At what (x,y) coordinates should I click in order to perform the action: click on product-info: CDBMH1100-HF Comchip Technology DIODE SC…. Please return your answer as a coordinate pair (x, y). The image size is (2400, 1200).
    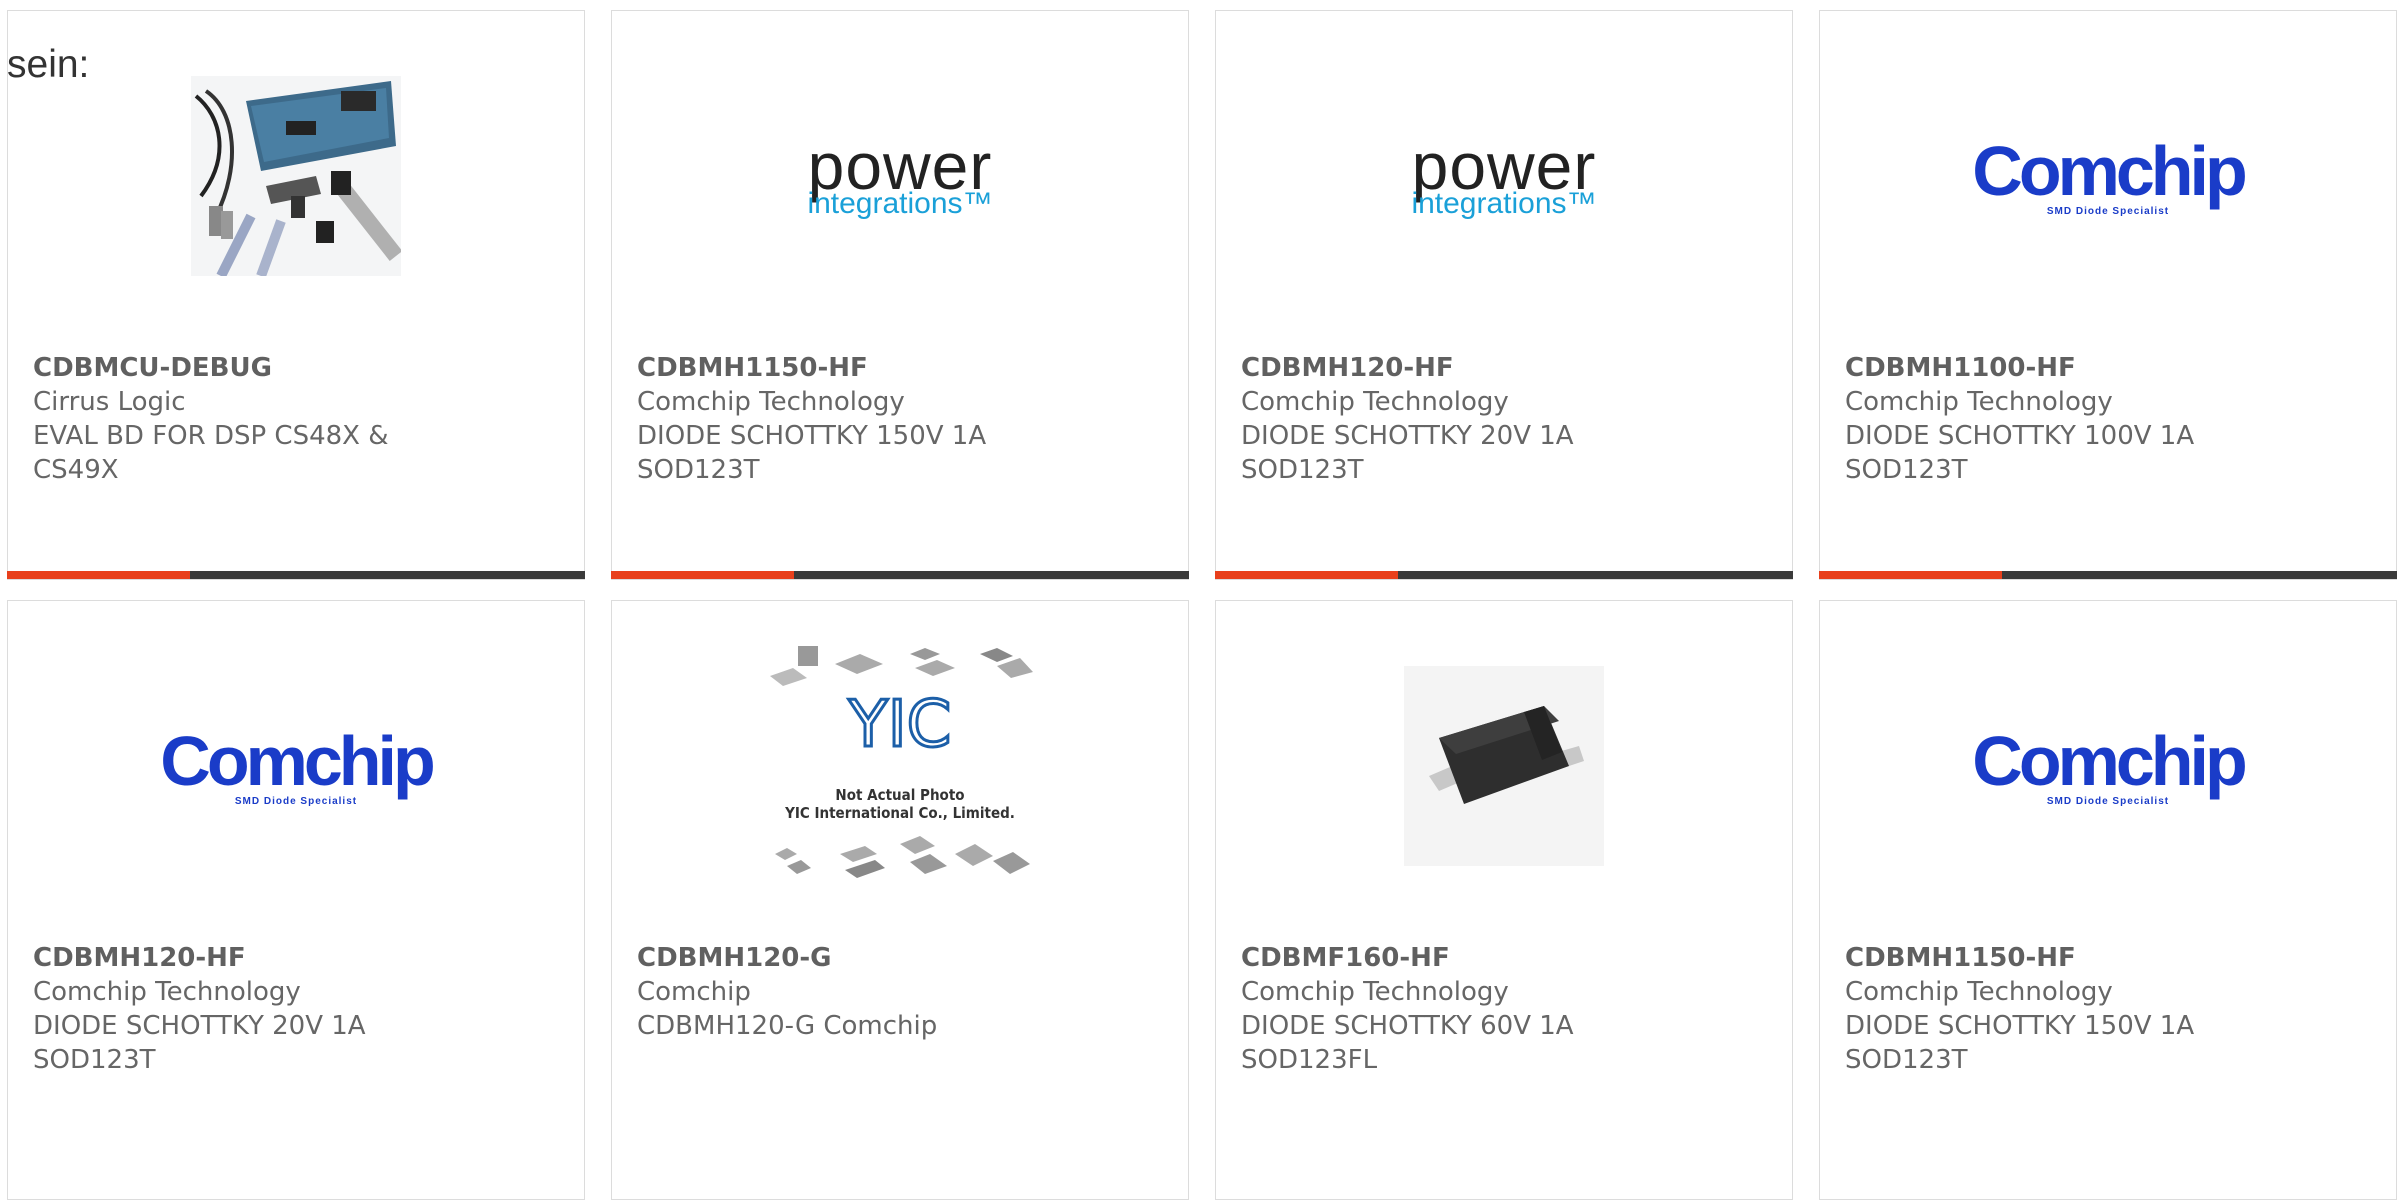
    Looking at the image, I should click on (2110, 419).